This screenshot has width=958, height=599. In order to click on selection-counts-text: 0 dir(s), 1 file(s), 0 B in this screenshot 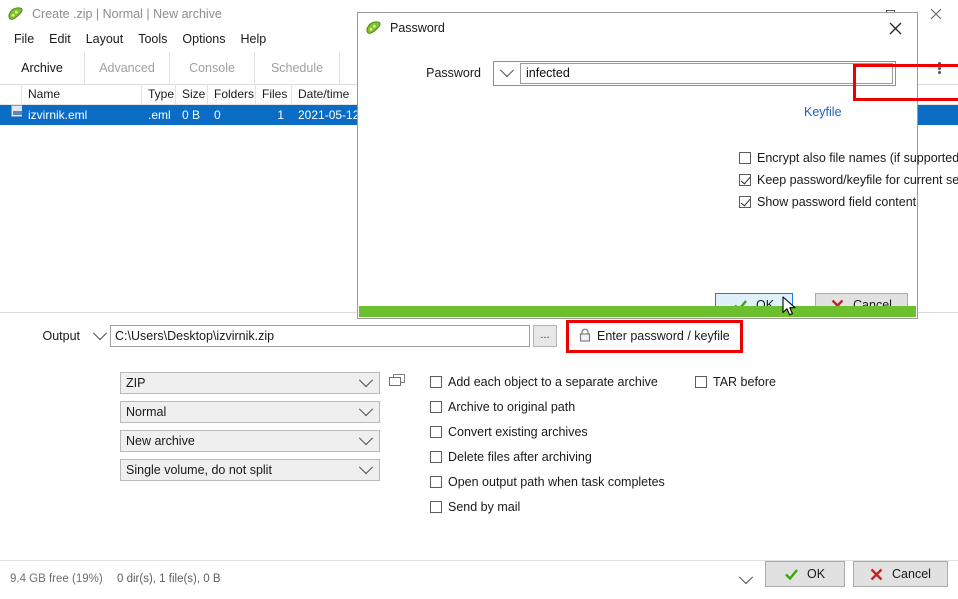, I will do `click(169, 579)`.